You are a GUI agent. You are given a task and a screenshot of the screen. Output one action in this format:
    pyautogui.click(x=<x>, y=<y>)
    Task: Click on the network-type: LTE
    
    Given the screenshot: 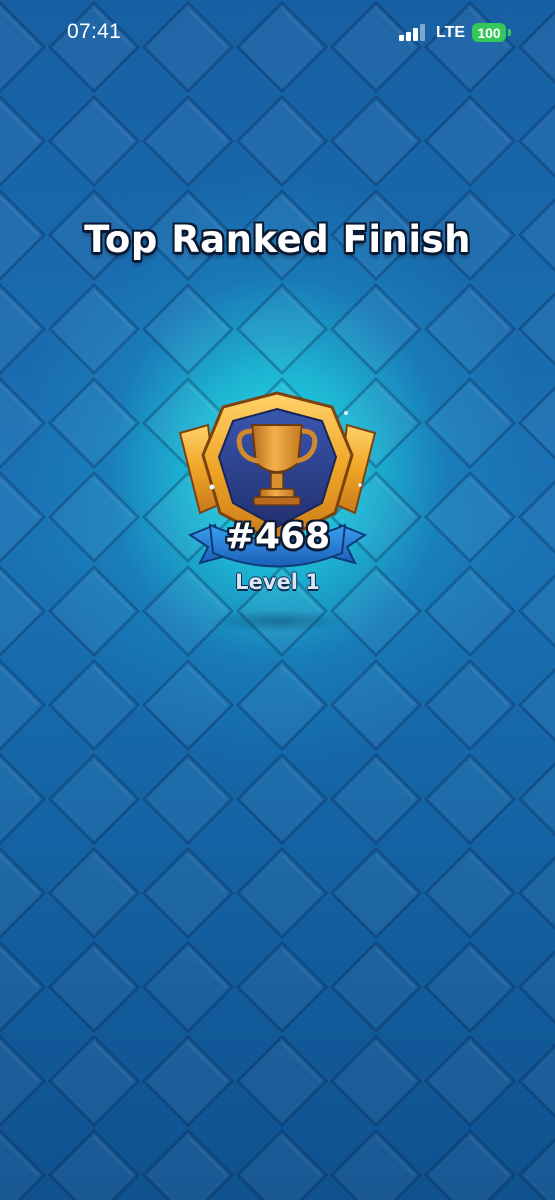 What is the action you would take?
    pyautogui.click(x=451, y=32)
    